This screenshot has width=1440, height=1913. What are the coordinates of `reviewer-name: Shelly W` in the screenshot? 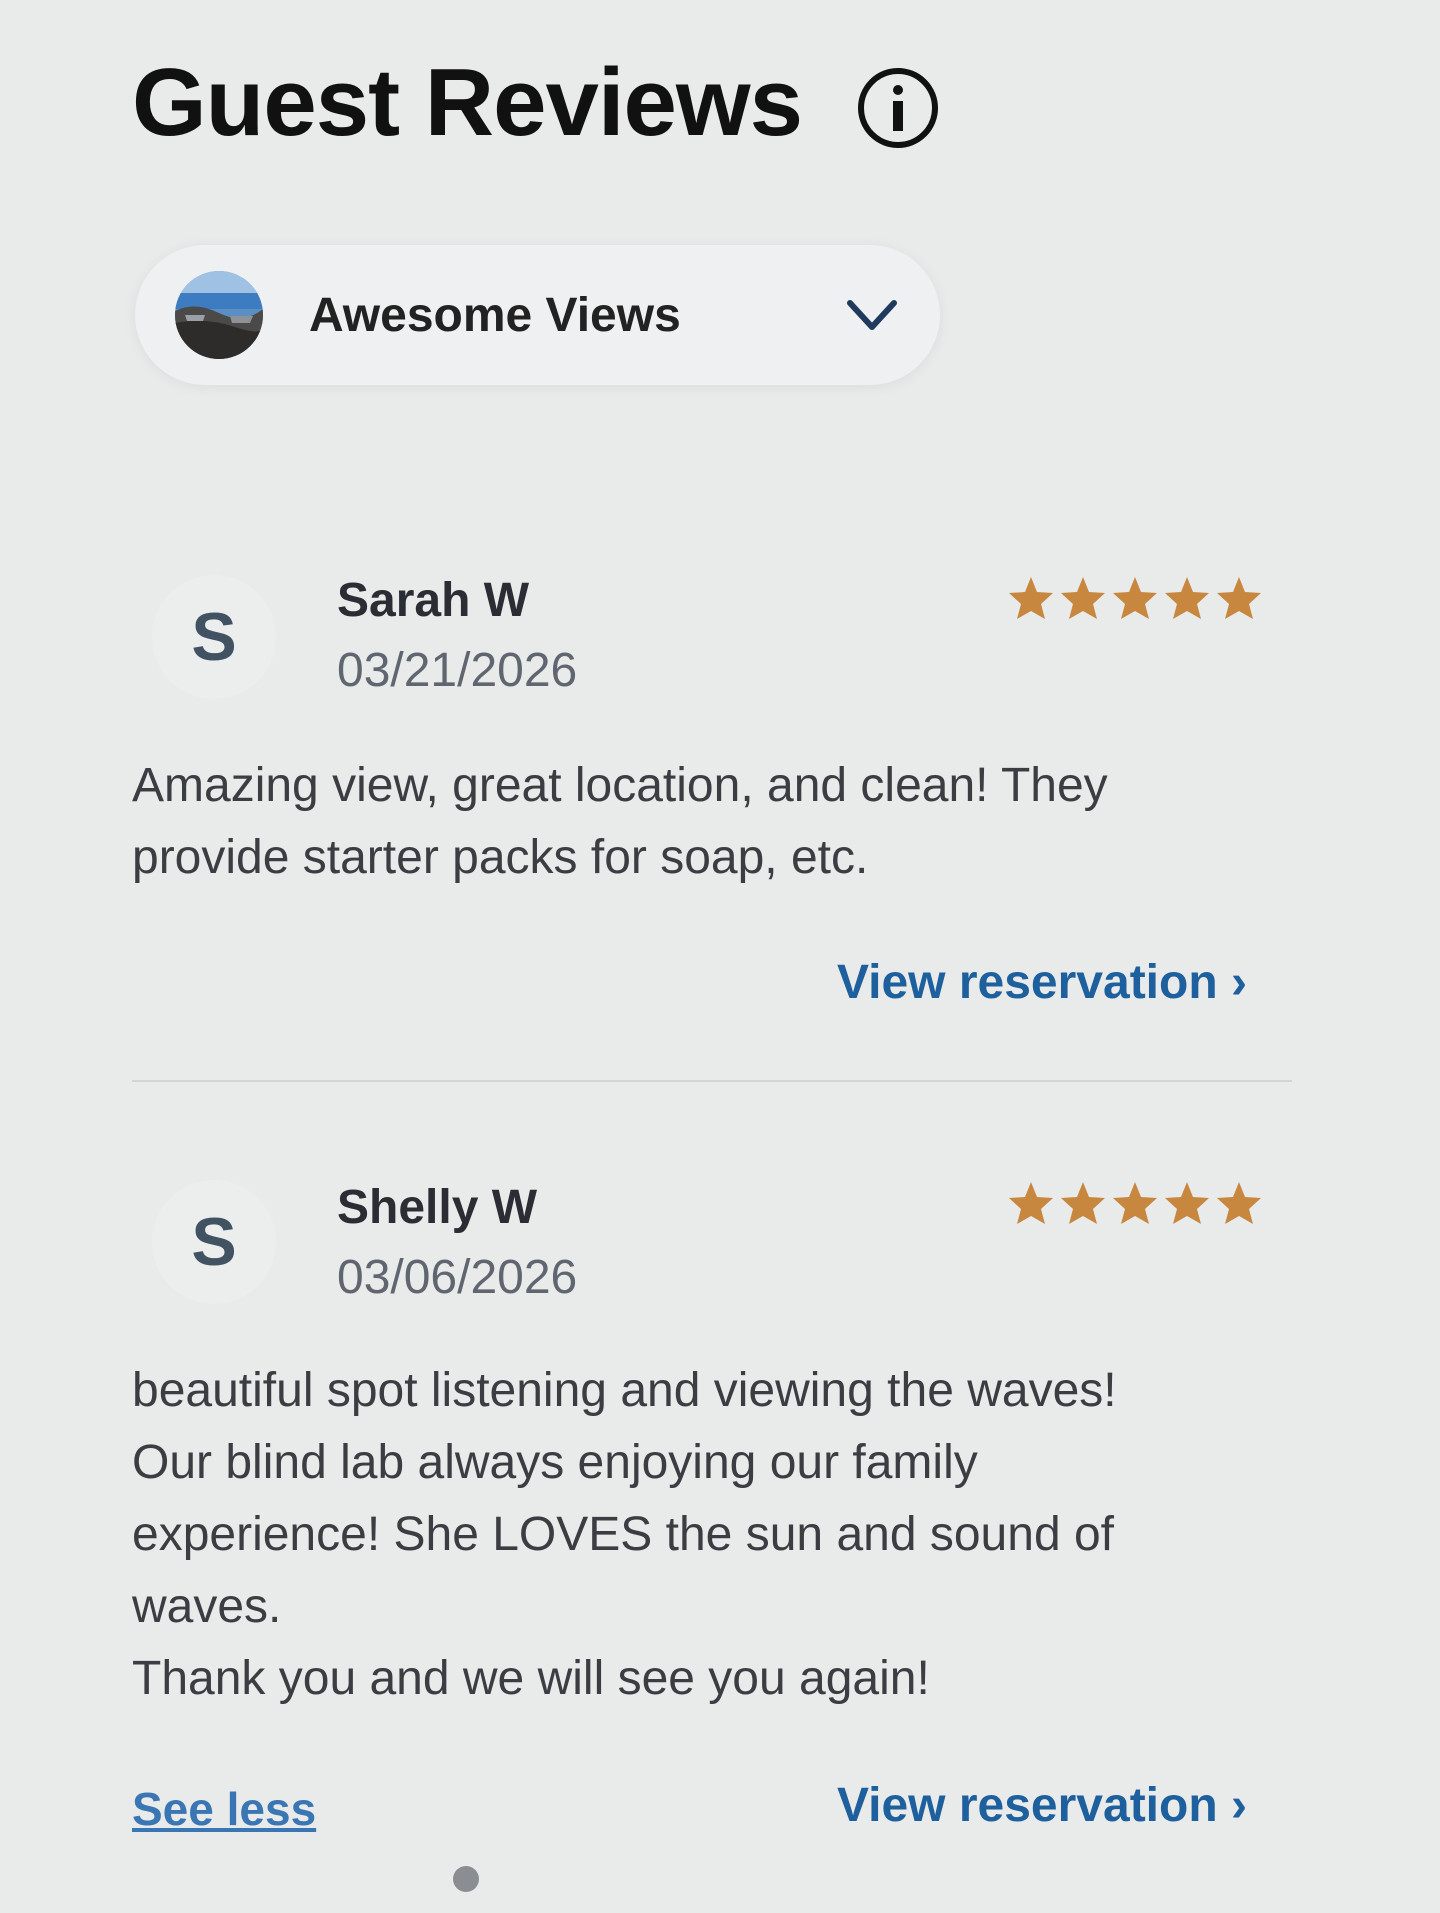 It's located at (437, 1207).